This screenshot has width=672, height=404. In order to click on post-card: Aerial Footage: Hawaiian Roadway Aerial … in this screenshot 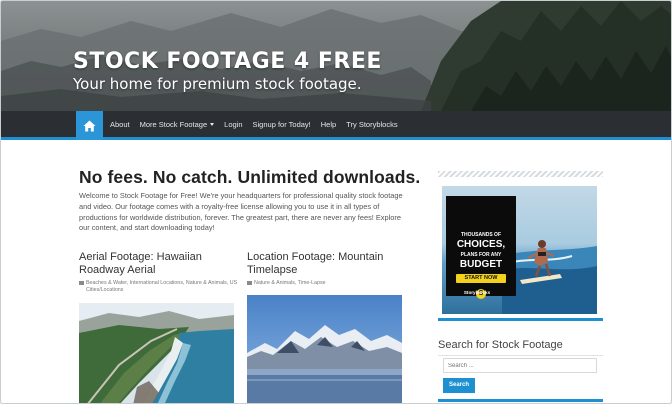, I will do `click(159, 272)`.